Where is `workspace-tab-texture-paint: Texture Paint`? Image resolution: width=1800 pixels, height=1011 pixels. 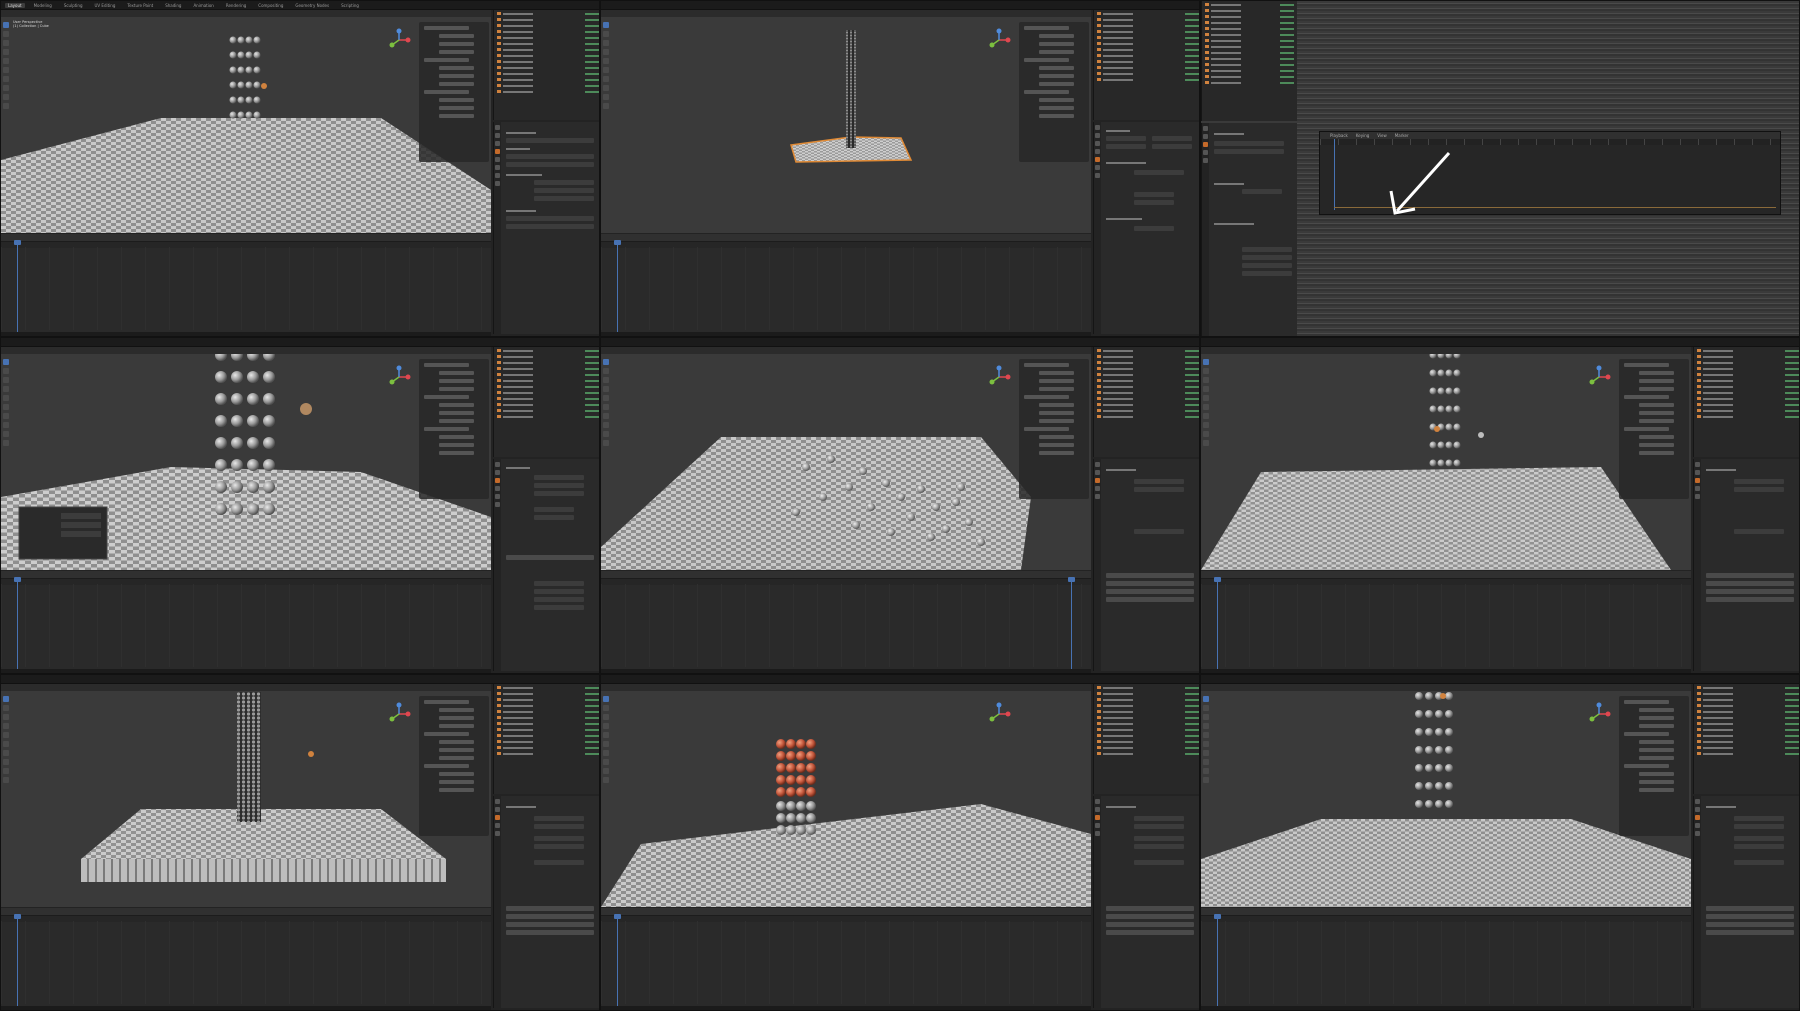 workspace-tab-texture-paint: Texture Paint is located at coordinates (140, 5).